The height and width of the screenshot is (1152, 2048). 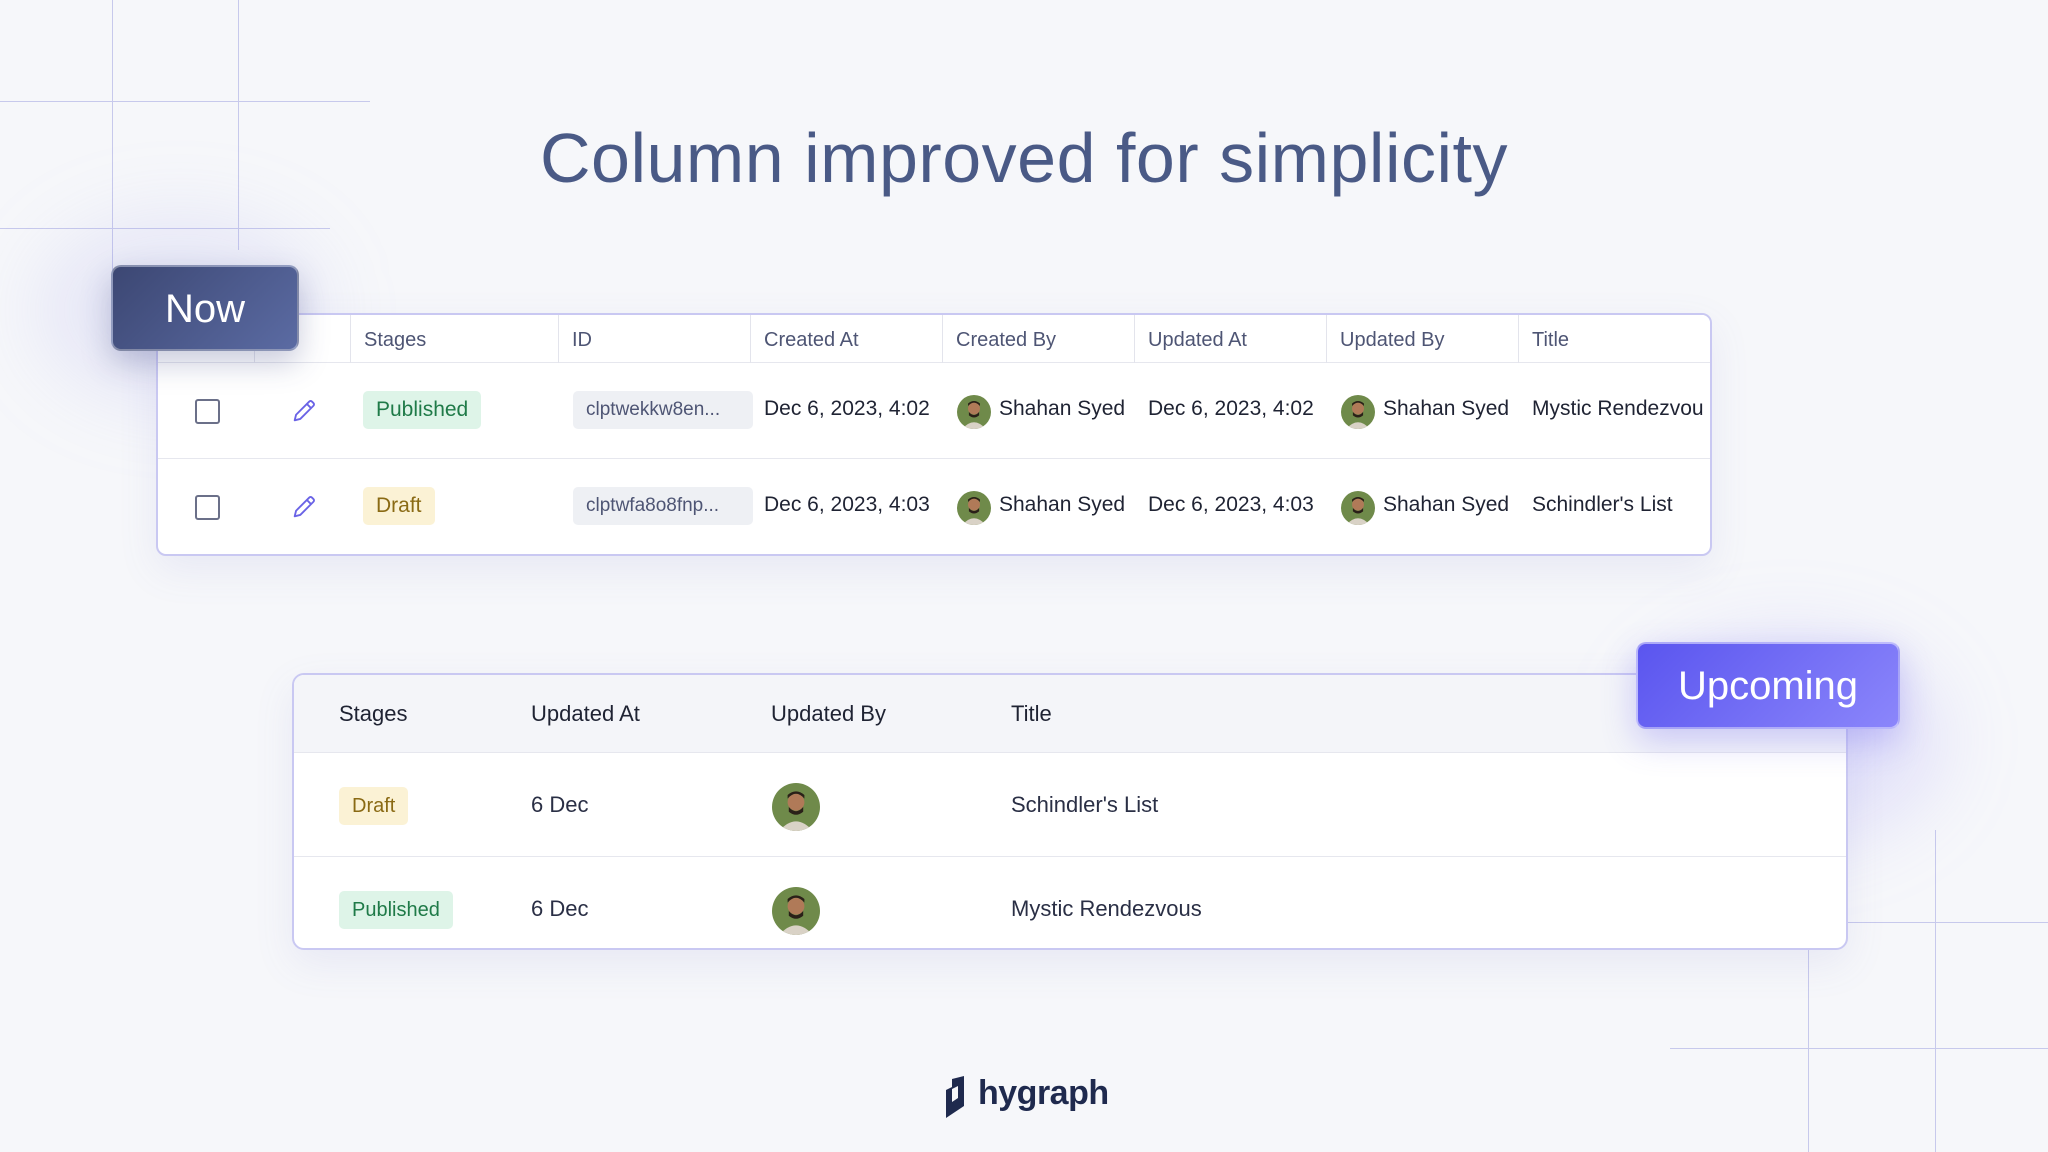 I want to click on table-row: Draft 6 Dec Schindler's List, so click(x=1070, y=805).